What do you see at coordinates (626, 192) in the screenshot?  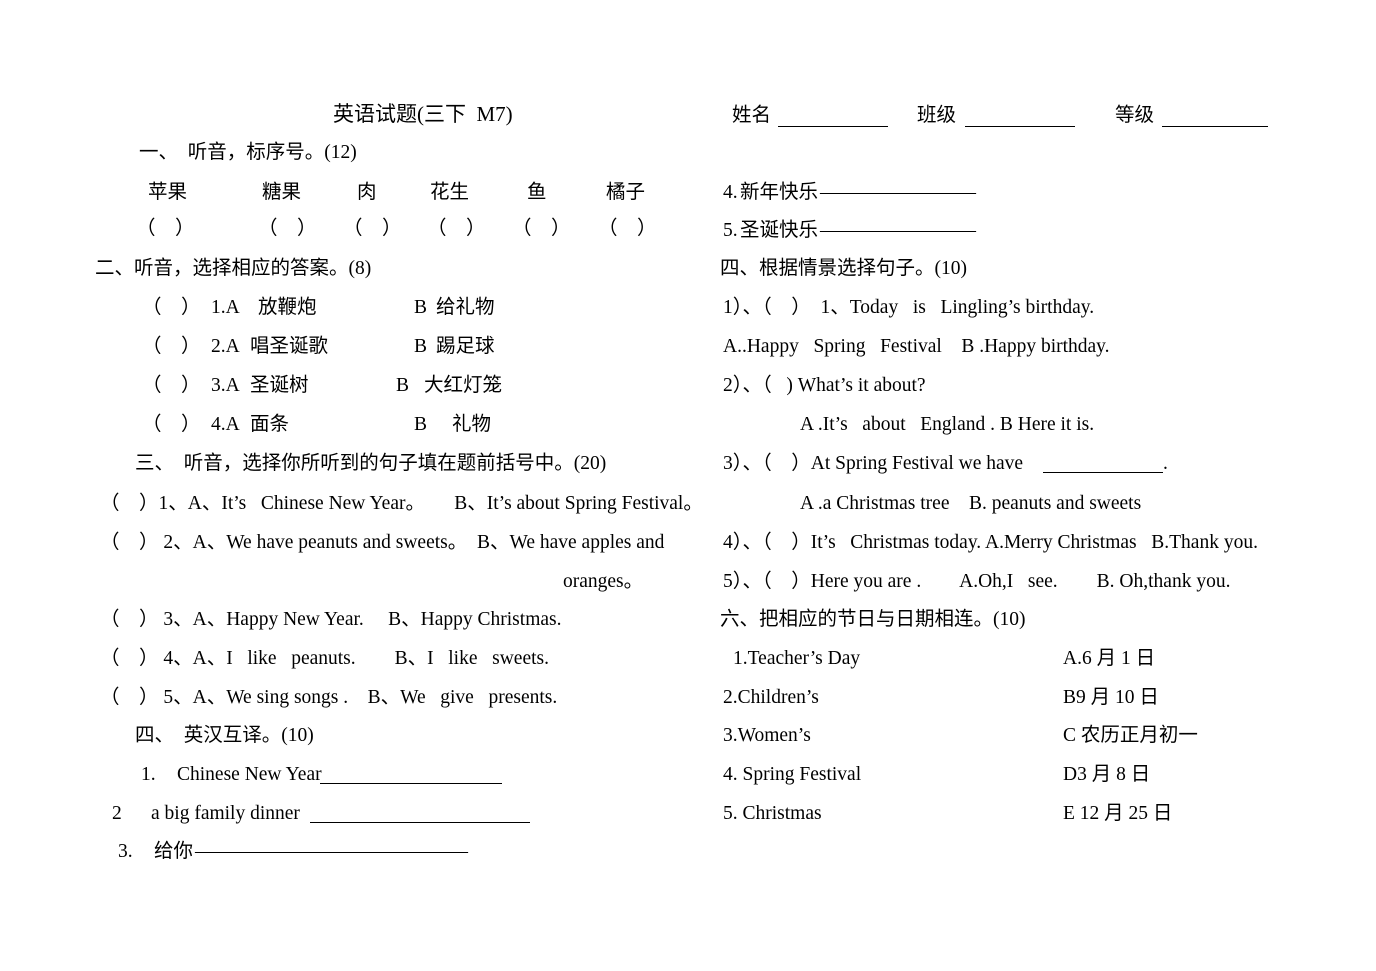 I see `section-1-word-6: 橘子` at bounding box center [626, 192].